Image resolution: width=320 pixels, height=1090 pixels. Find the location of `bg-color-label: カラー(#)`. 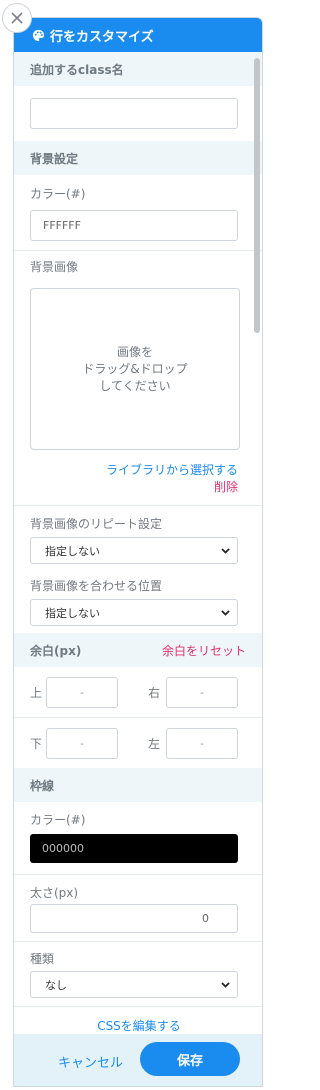

bg-color-label: カラー(#) is located at coordinates (58, 194).